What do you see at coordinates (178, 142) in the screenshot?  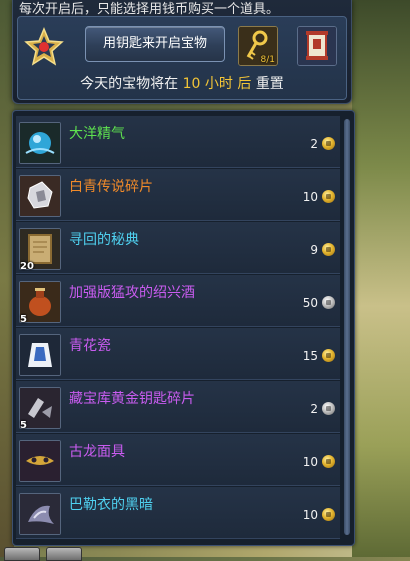 I see `list-item: 大洋精气 2` at bounding box center [178, 142].